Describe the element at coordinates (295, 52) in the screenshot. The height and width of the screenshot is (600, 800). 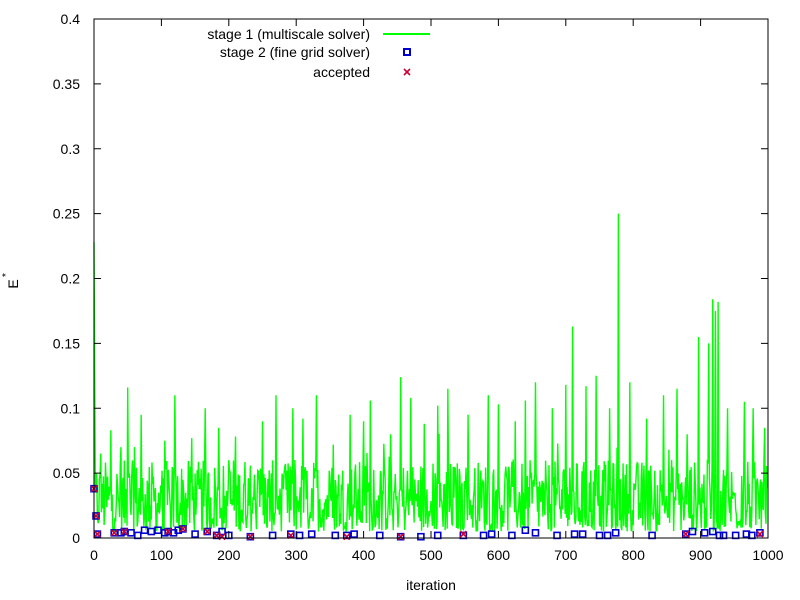
I see `legend-label-stage2: stage 2 (fine grid solver)` at that location.